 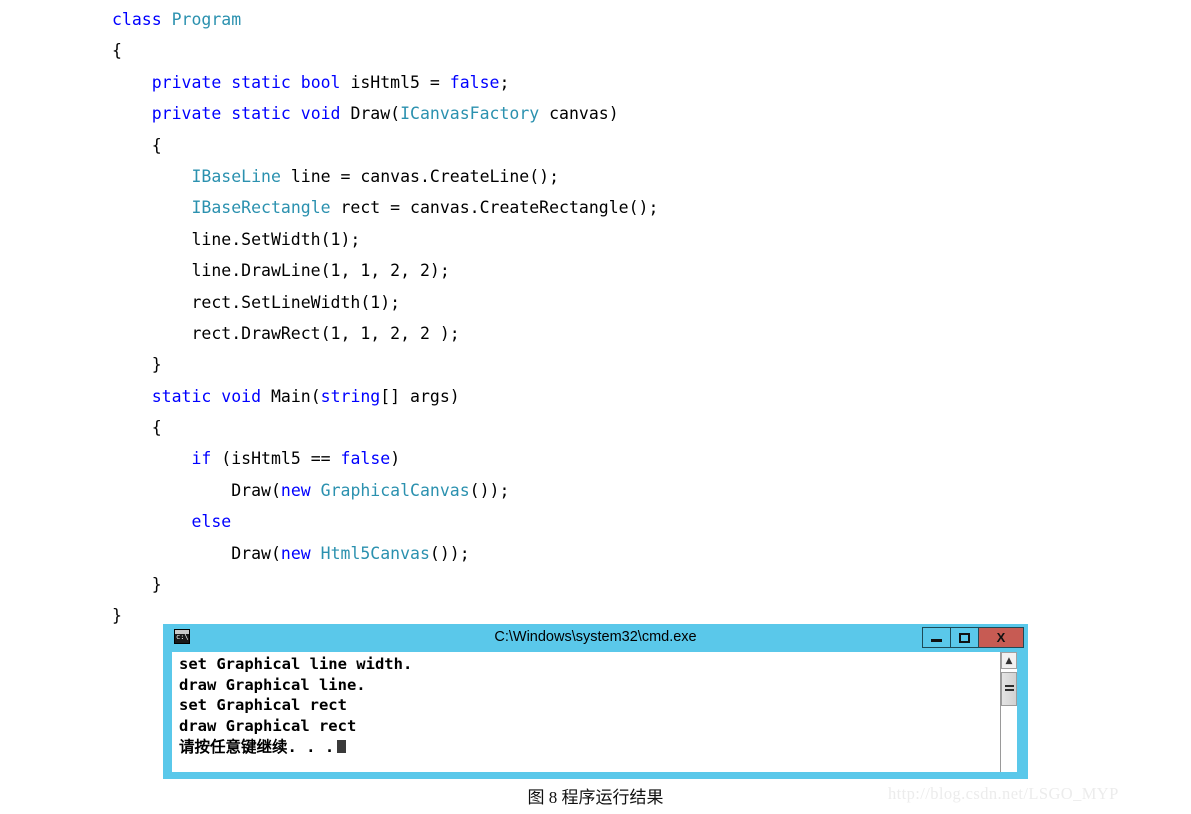 I want to click on code-token: rect.DrawRect(1, 1, 2, 2 );, so click(x=286, y=333).